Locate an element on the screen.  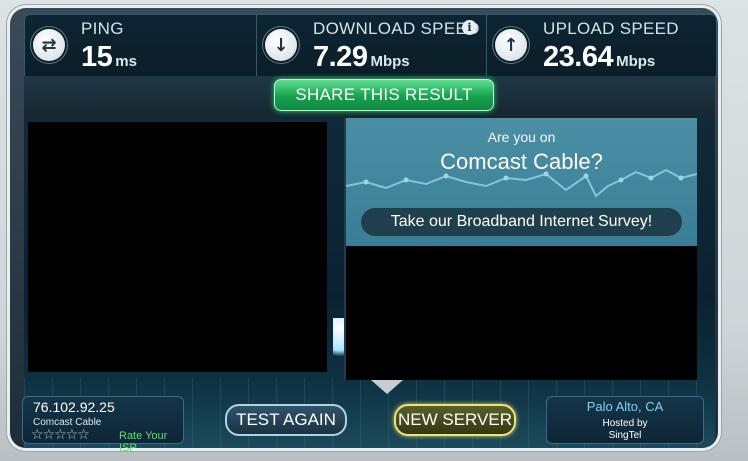
ping-label: PING is located at coordinates (102, 28).